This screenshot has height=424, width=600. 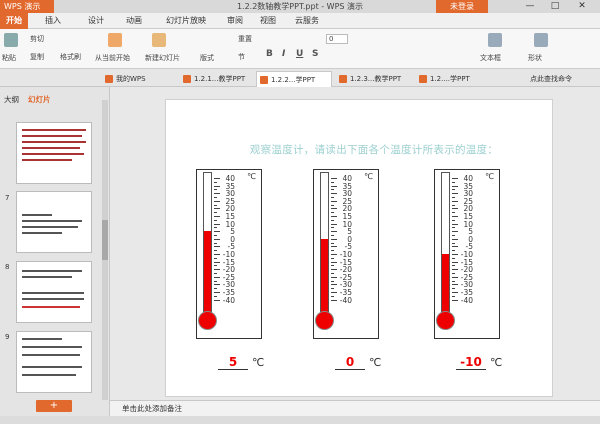 What do you see at coordinates (27, 6) in the screenshot?
I see `wps-app-menu-button: WPS 演示` at bounding box center [27, 6].